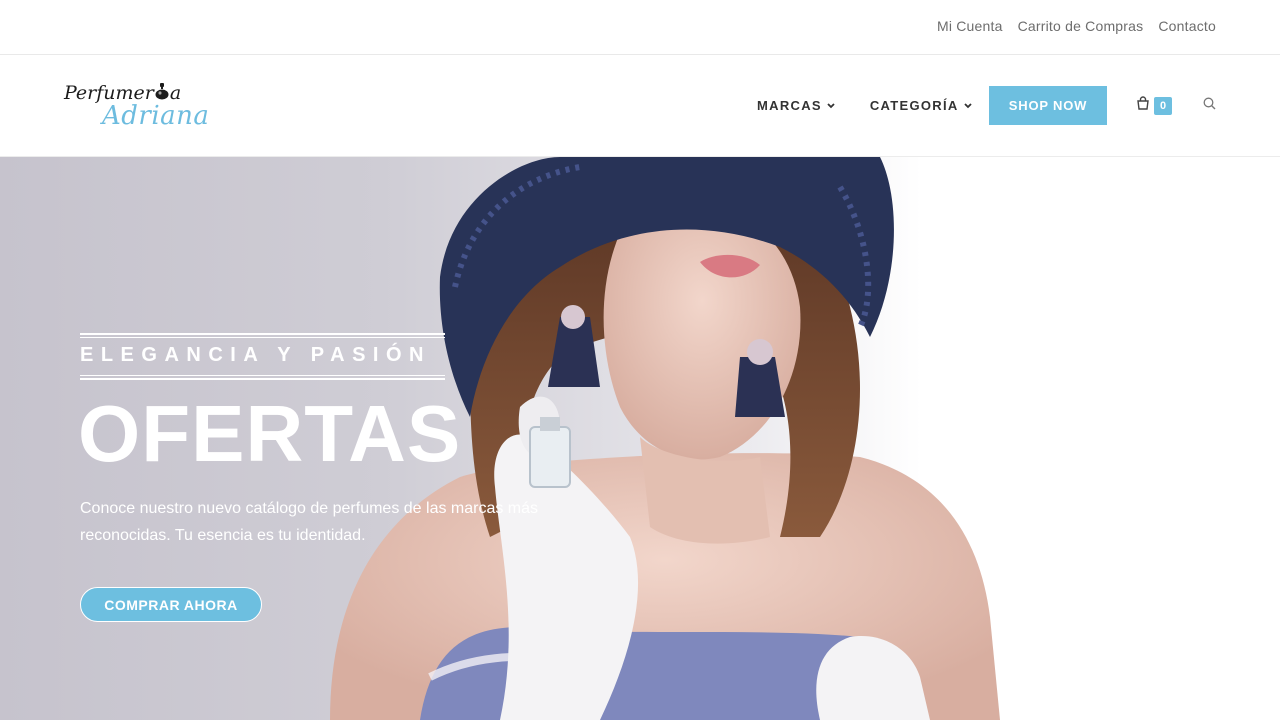 Image resolution: width=1280 pixels, height=720 pixels. Describe the element at coordinates (156, 116) in the screenshot. I see `logo-line-2: Adriana` at that location.